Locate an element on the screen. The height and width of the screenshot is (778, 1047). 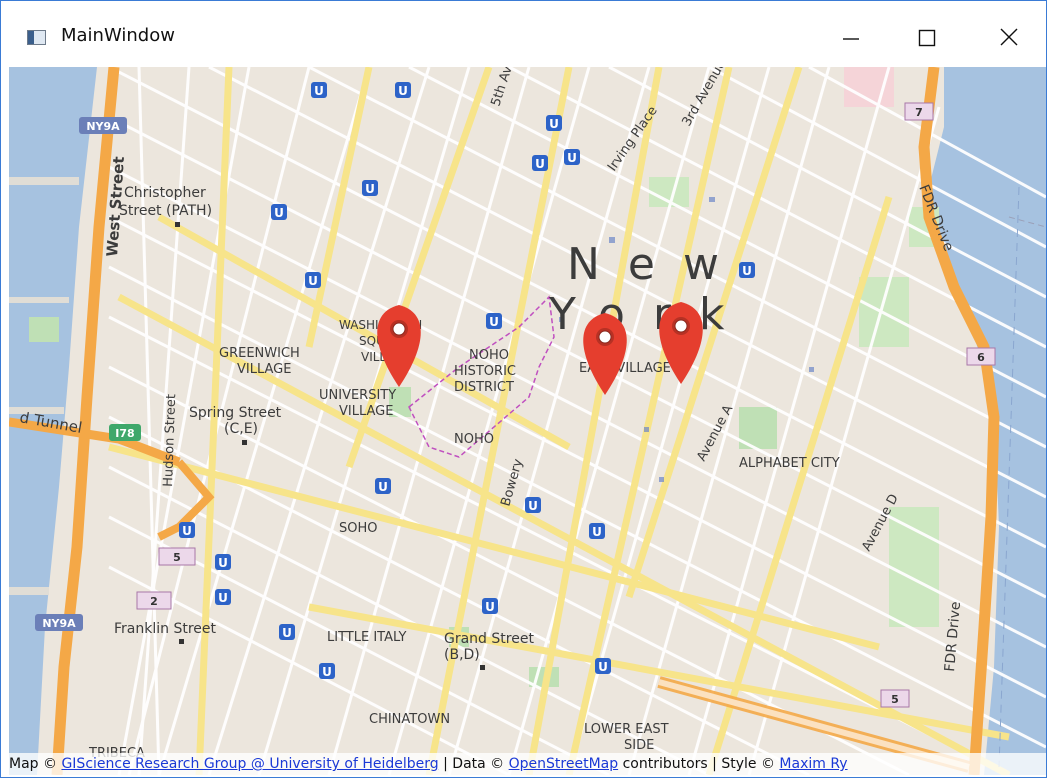
shield-5-right: 5 is located at coordinates (895, 698).